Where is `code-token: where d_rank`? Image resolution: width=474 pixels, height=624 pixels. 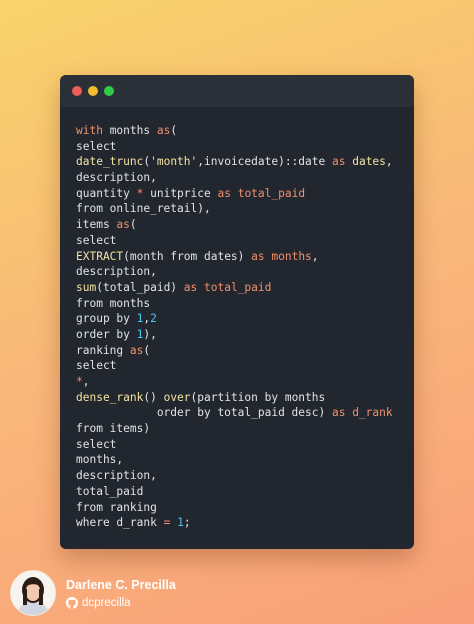 code-token: where d_rank is located at coordinates (120, 523).